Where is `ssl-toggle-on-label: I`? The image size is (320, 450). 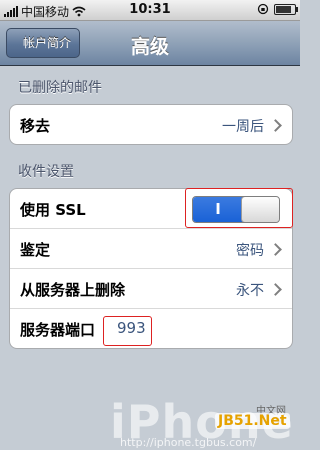
ssl-toggle-on-label: I is located at coordinates (218, 209).